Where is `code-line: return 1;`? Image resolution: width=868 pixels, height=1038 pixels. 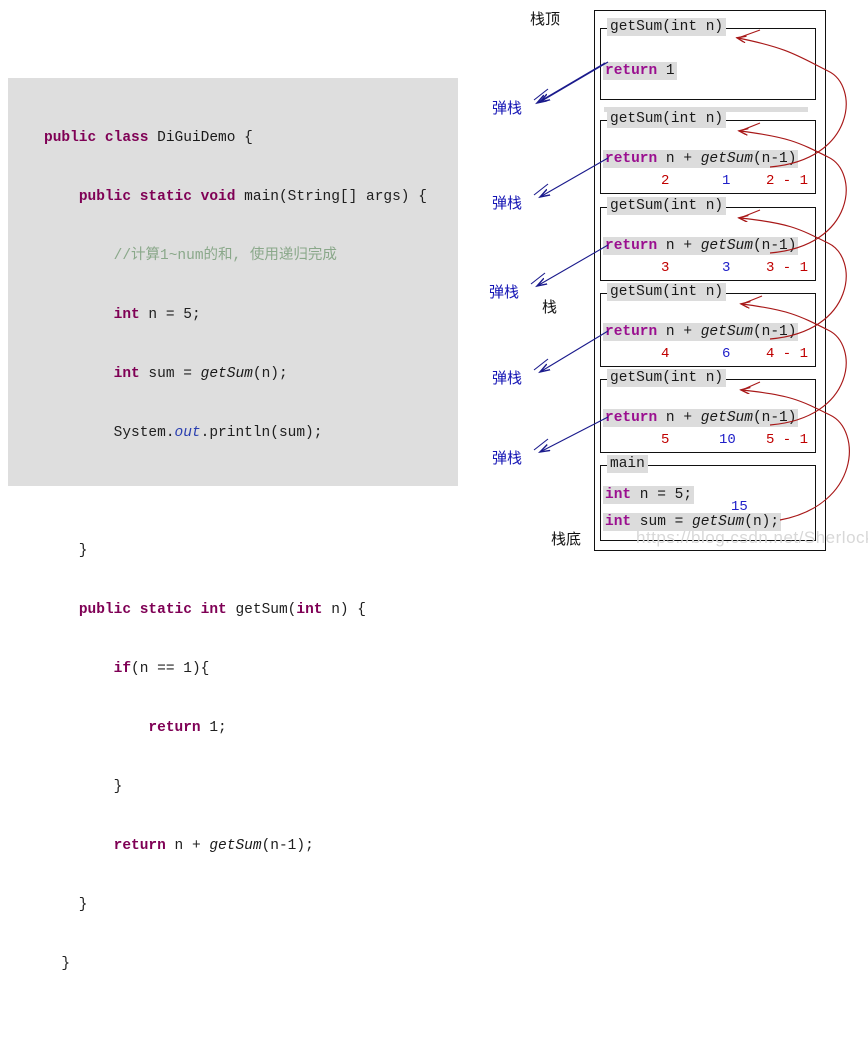 code-line: return 1; is located at coordinates (187, 727).